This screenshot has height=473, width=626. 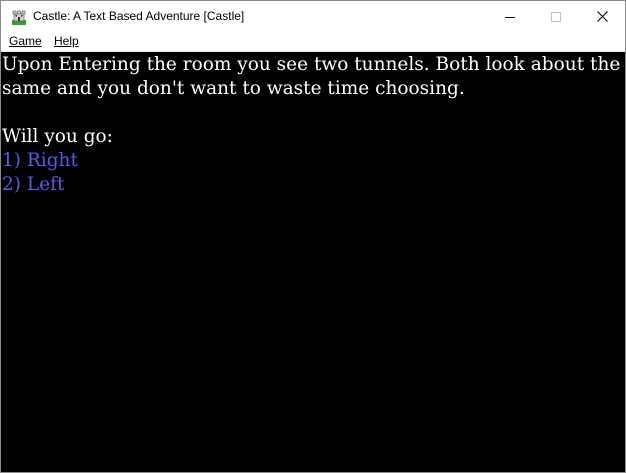 I want to click on choice-right: 1) Right, so click(x=313, y=161).